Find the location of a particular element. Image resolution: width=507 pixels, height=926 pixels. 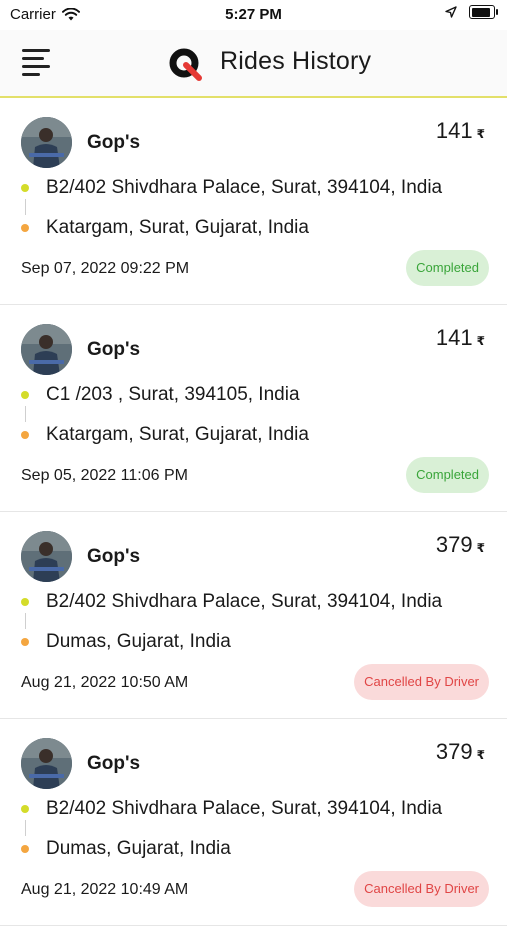

status-right is located at coordinates (471, 12).